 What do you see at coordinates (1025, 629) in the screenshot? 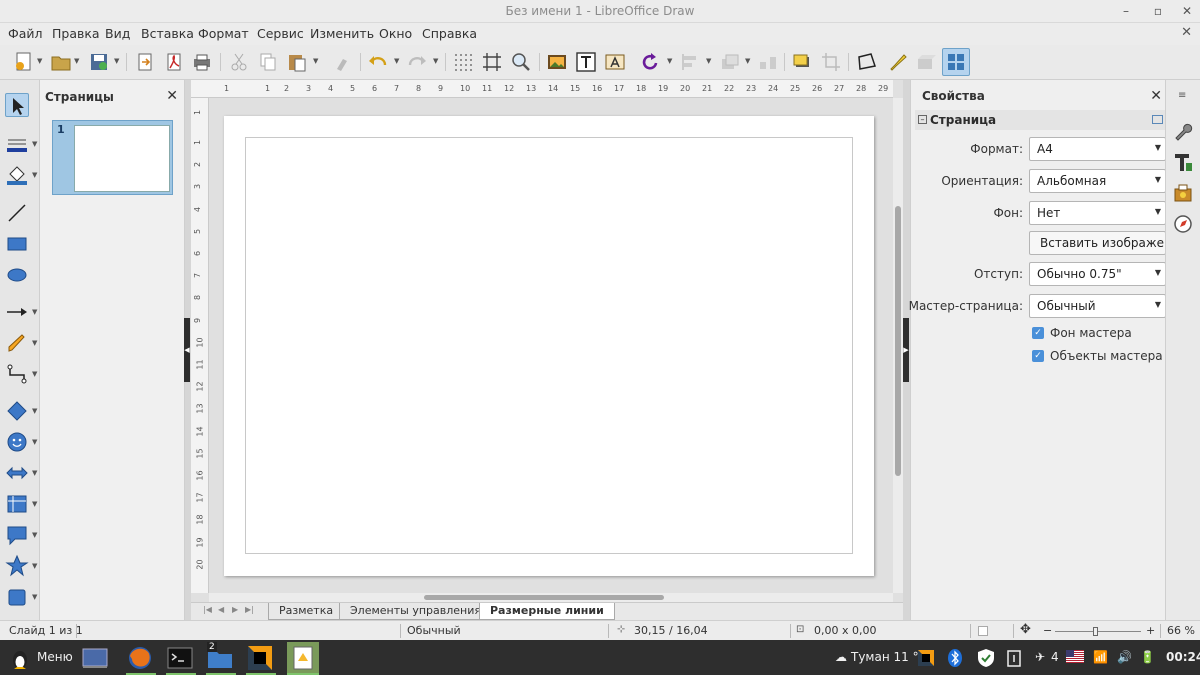
I see `fit-page-icon: ✥` at bounding box center [1025, 629].